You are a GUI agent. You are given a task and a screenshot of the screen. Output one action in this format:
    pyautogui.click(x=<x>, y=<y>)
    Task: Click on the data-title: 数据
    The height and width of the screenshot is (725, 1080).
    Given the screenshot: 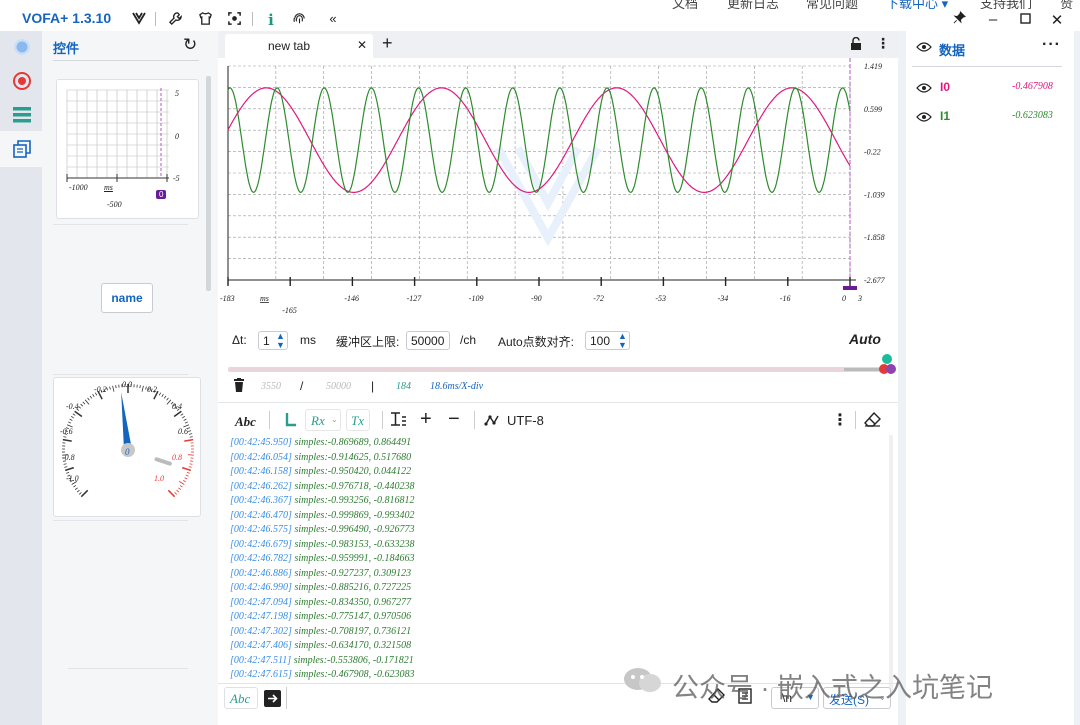 What is the action you would take?
    pyautogui.click(x=952, y=50)
    